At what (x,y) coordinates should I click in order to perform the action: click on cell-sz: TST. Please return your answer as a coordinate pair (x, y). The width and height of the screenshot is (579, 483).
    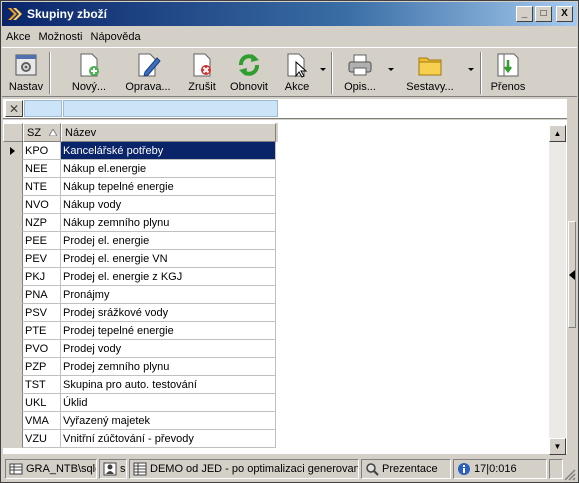
    Looking at the image, I should click on (42, 385).